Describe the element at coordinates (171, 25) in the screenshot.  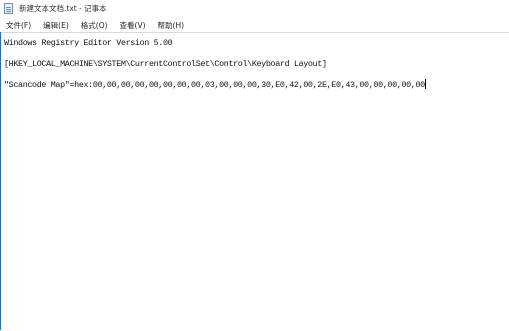
I see `menu-help: 帮助(H)` at that location.